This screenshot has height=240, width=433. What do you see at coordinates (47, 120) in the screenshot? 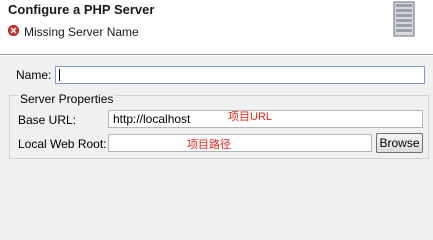
I see `base-url-label: Base URL:` at bounding box center [47, 120].